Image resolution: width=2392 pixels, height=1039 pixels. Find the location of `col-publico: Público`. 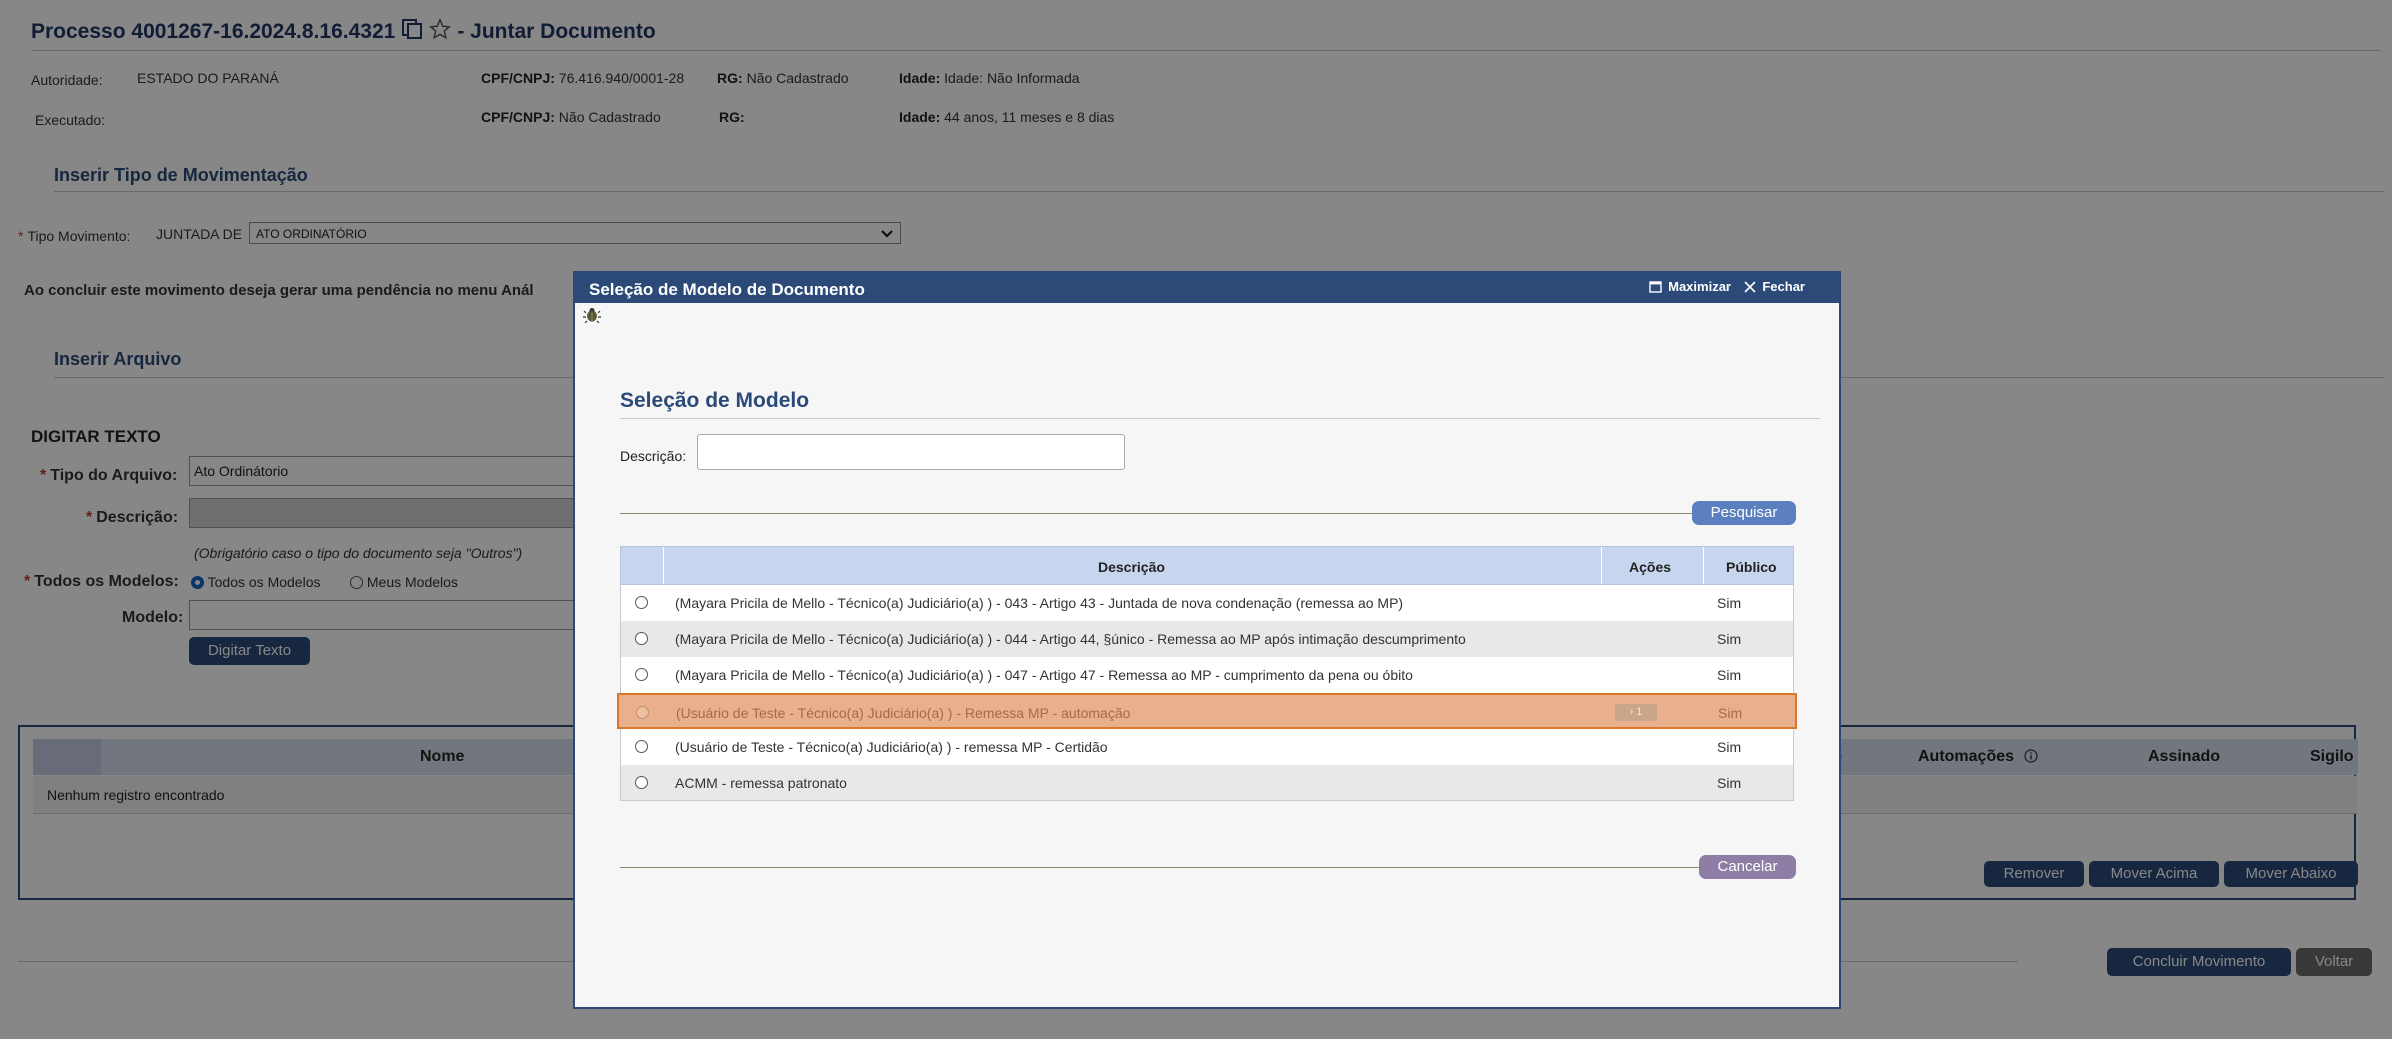

col-publico: Público is located at coordinates (1751, 567).